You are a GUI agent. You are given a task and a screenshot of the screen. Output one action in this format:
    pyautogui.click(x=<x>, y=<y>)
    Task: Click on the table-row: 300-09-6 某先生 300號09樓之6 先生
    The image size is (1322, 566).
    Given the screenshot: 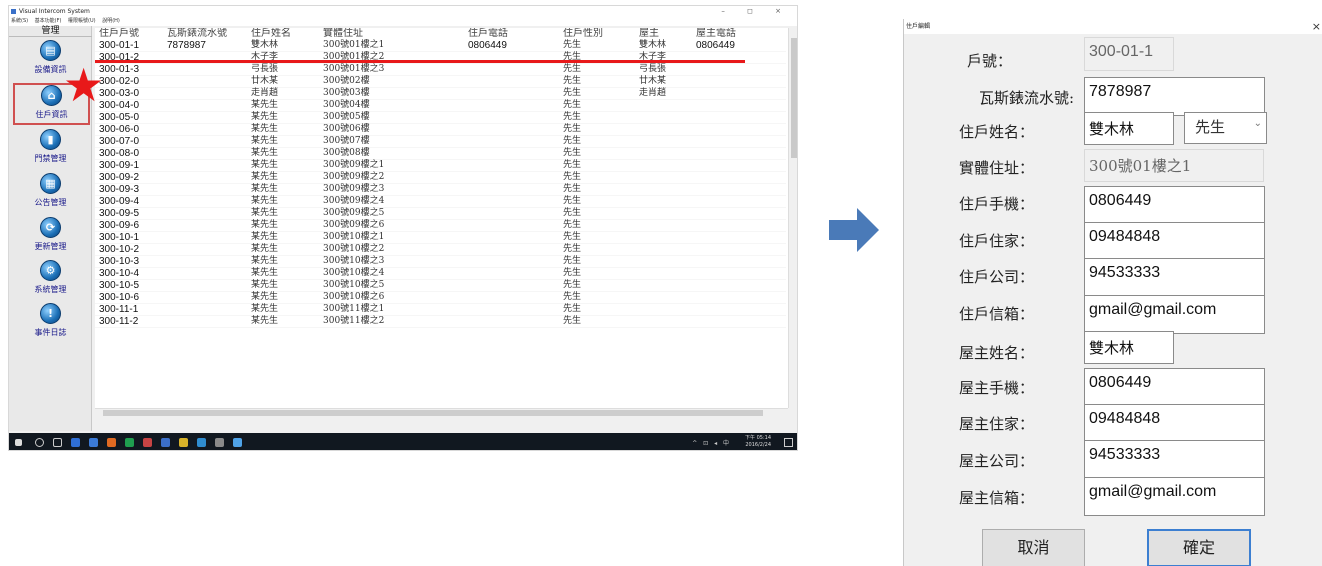 What is the action you would take?
    pyautogui.click(x=440, y=225)
    